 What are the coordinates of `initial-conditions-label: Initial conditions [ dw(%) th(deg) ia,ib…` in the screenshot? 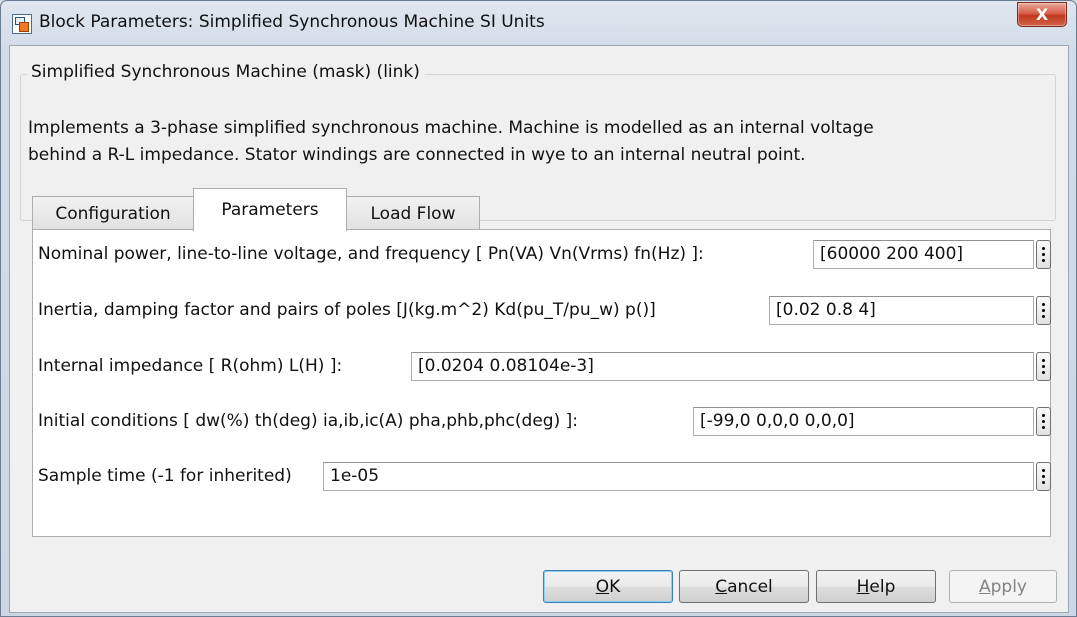 It's located at (308, 421).